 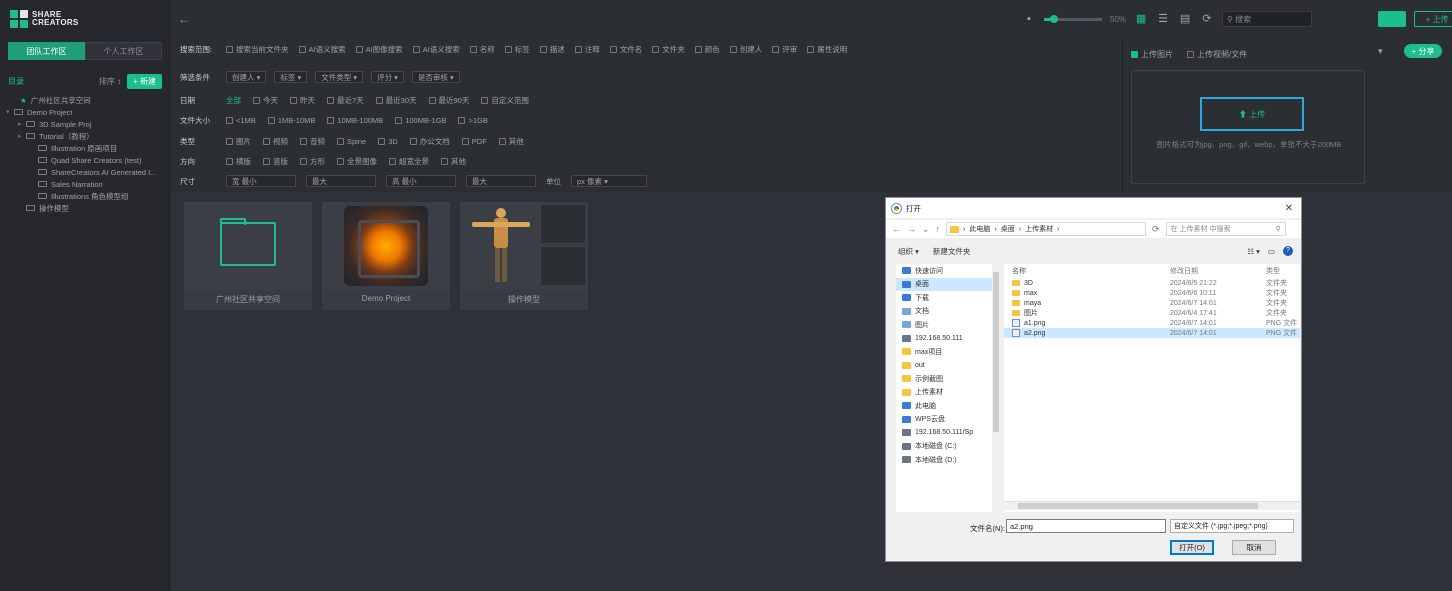 What do you see at coordinates (938, 229) in the screenshot?
I see `up-icon: ↑` at bounding box center [938, 229].